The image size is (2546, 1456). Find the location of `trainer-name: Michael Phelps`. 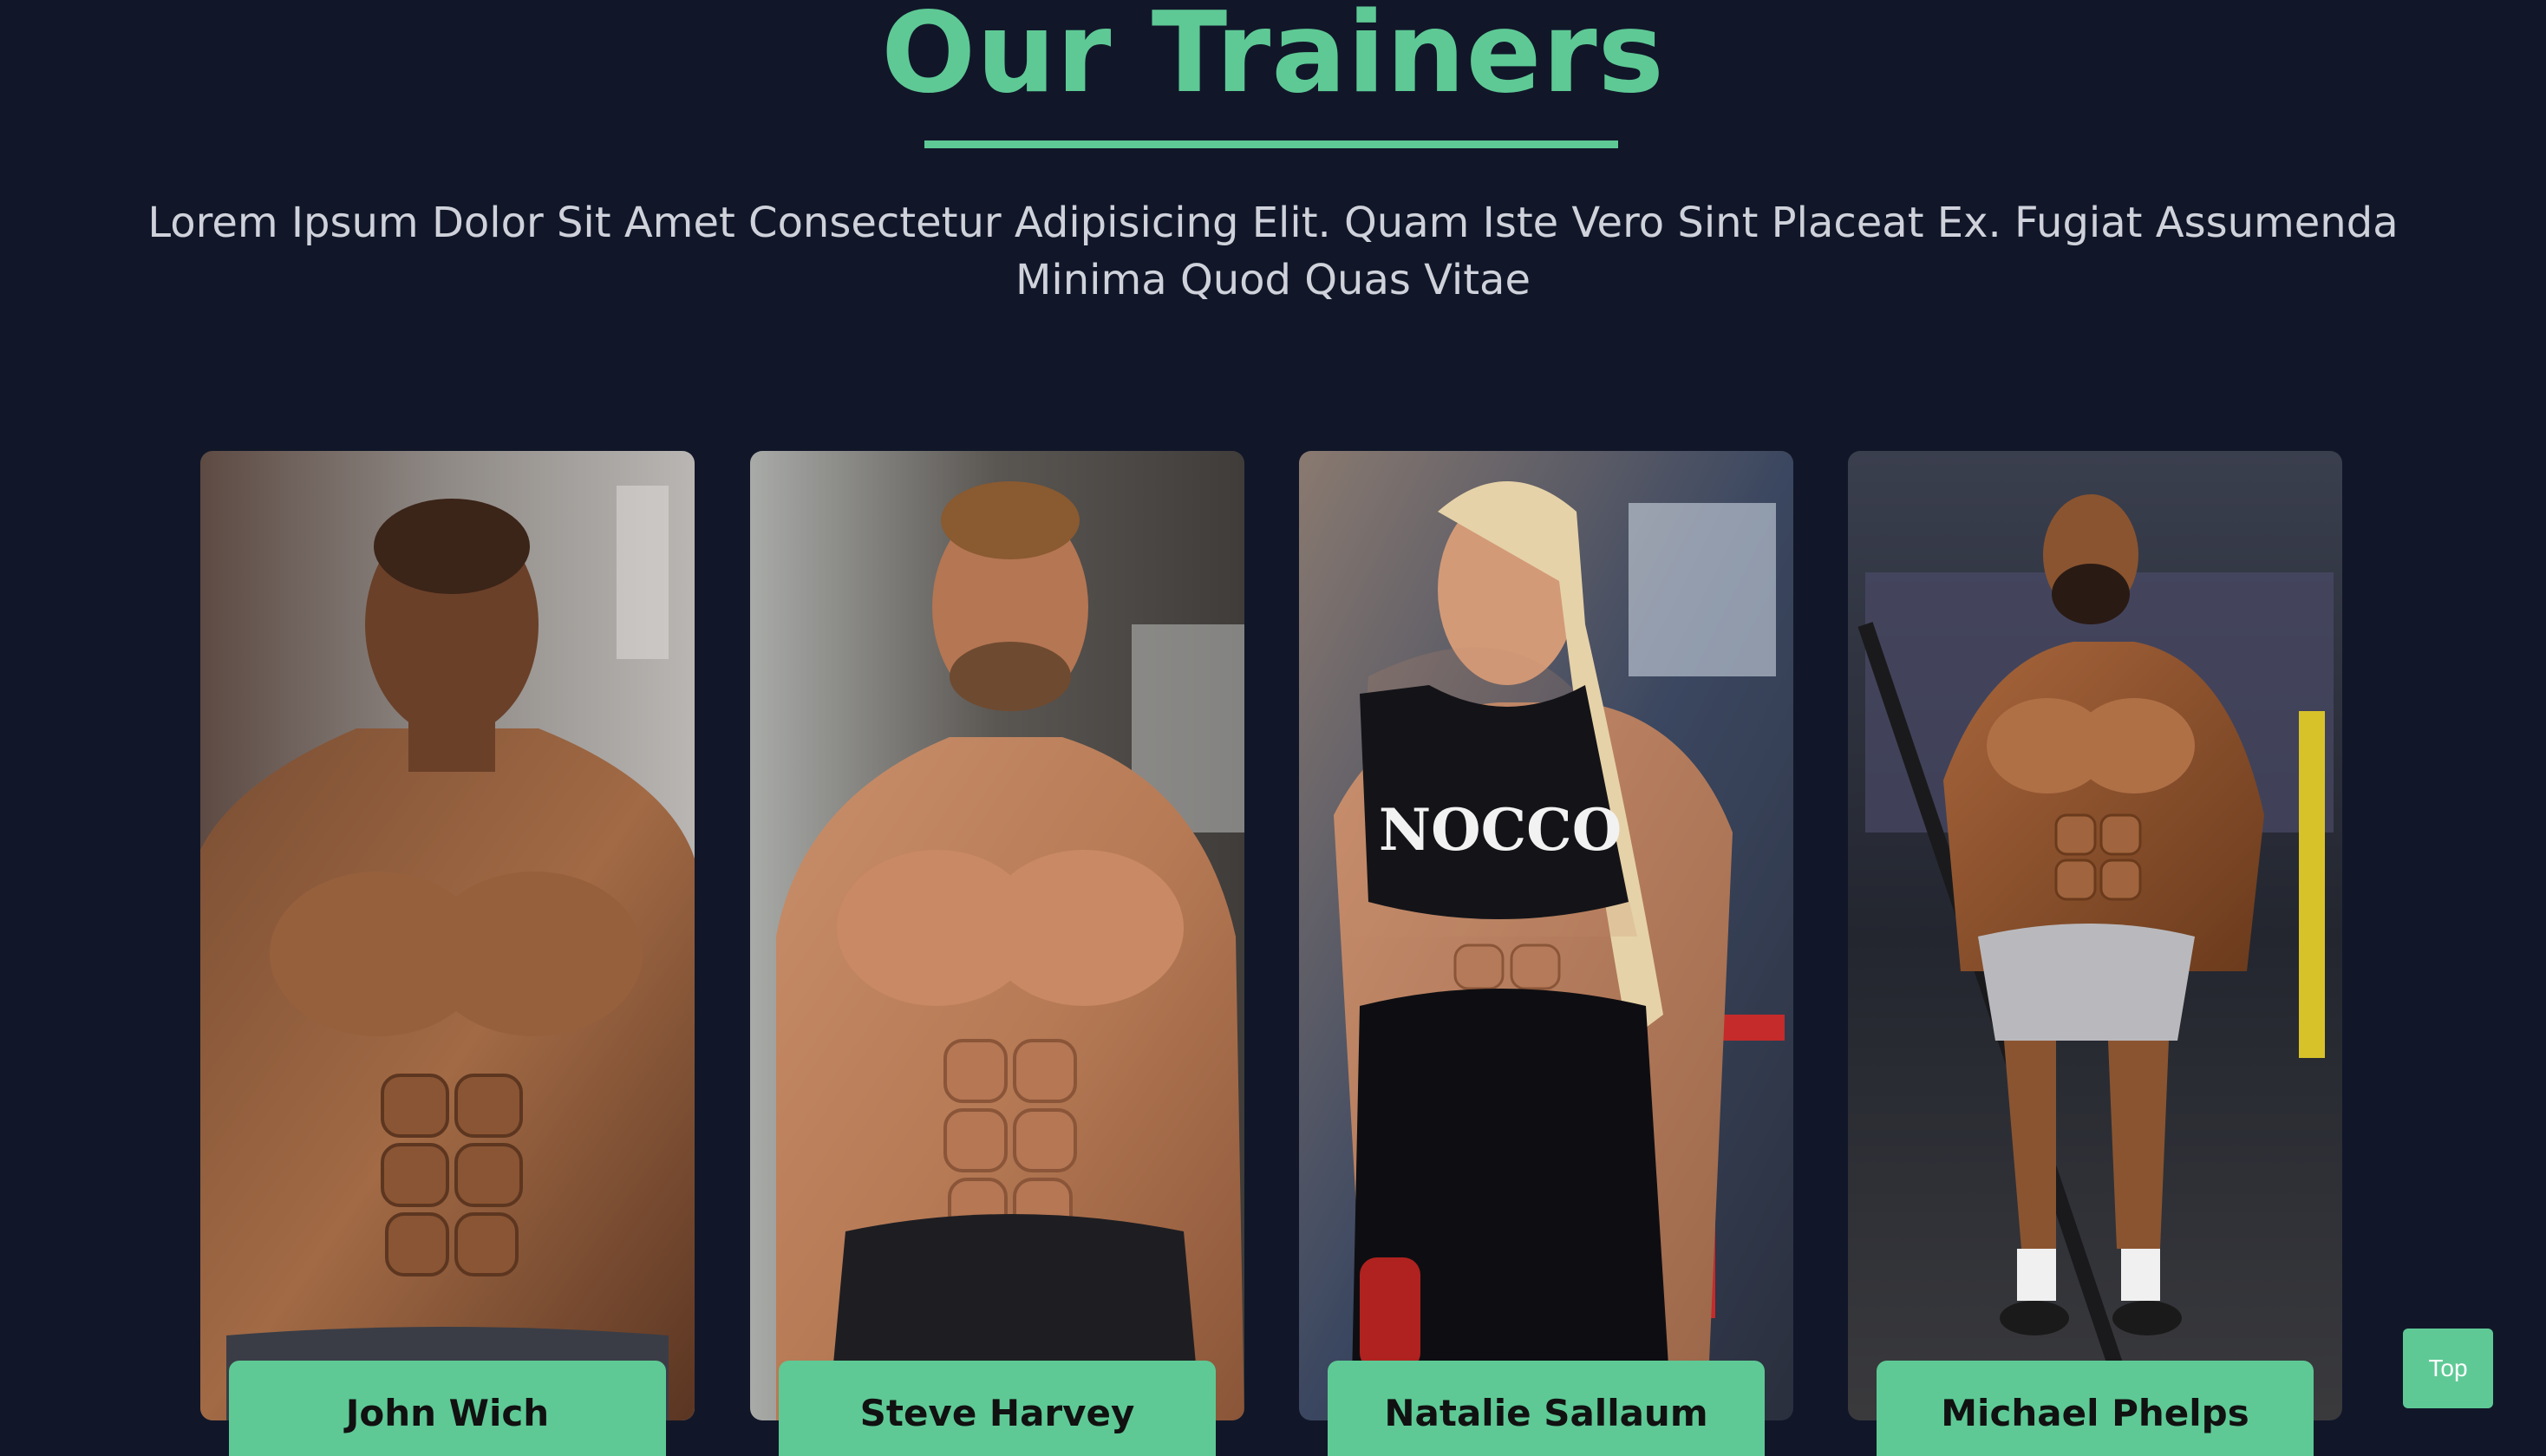

trainer-name: Michael Phelps is located at coordinates (2095, 1413).